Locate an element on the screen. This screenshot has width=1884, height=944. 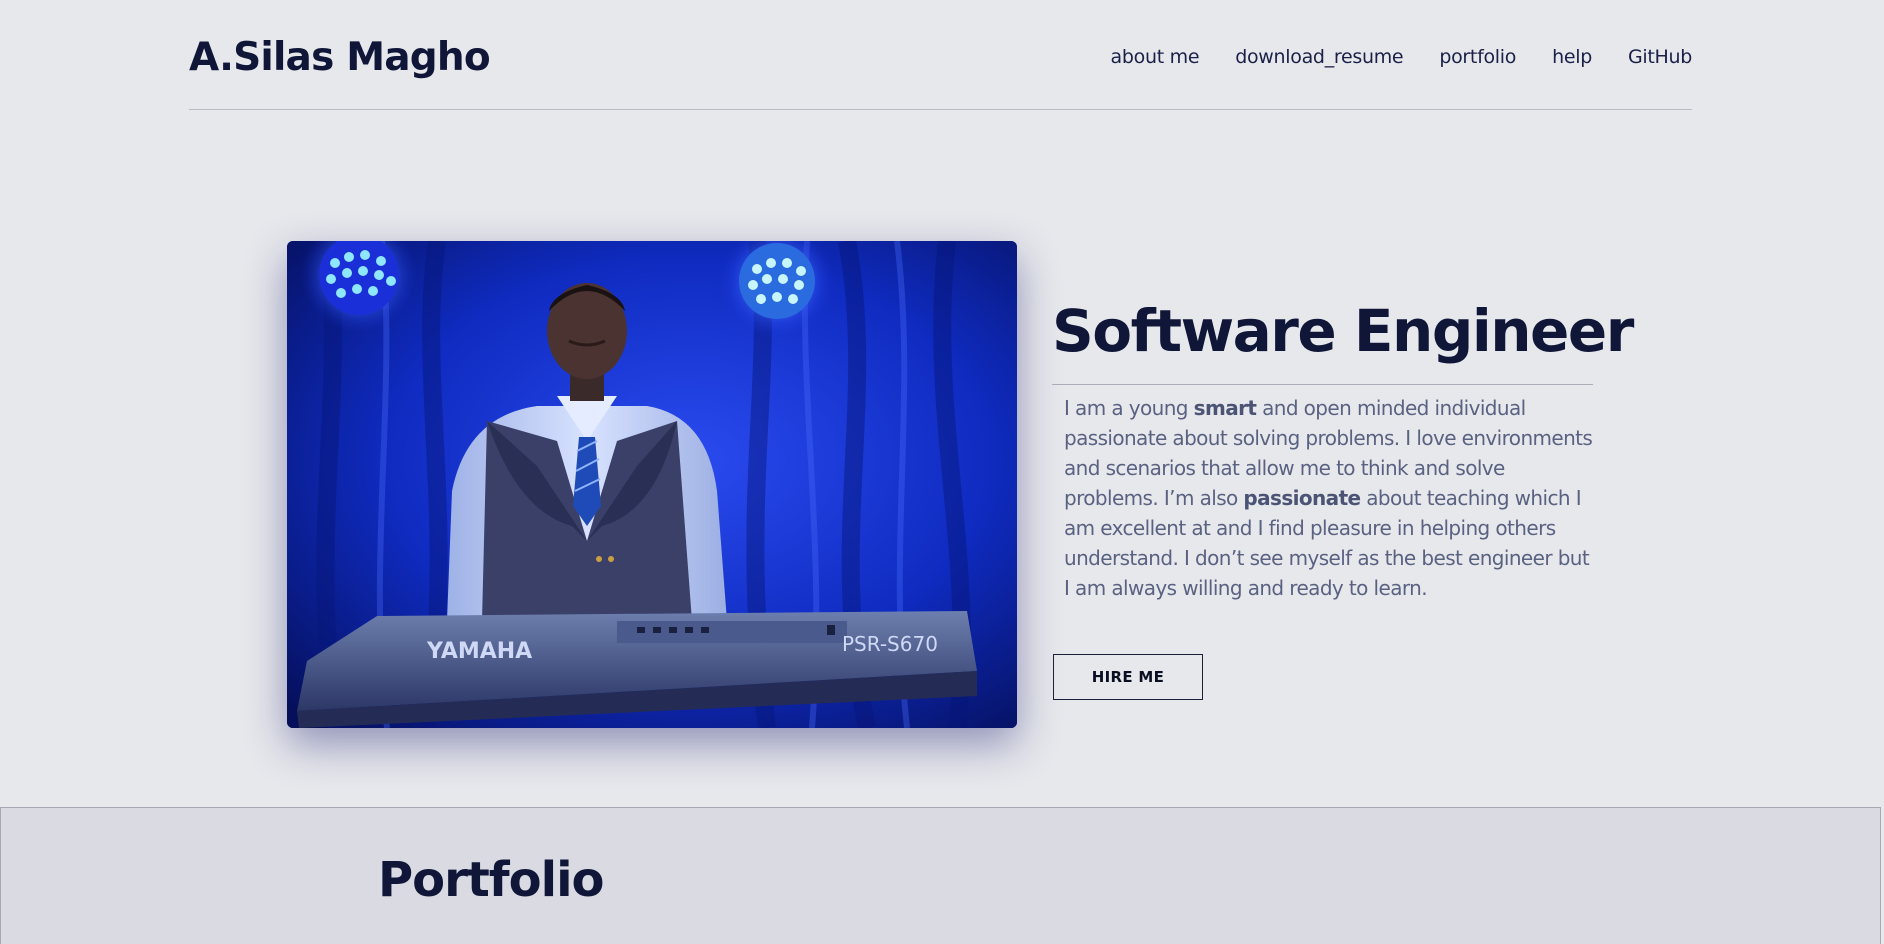
hire-me-button: HIRE ME is located at coordinates (1128, 677).